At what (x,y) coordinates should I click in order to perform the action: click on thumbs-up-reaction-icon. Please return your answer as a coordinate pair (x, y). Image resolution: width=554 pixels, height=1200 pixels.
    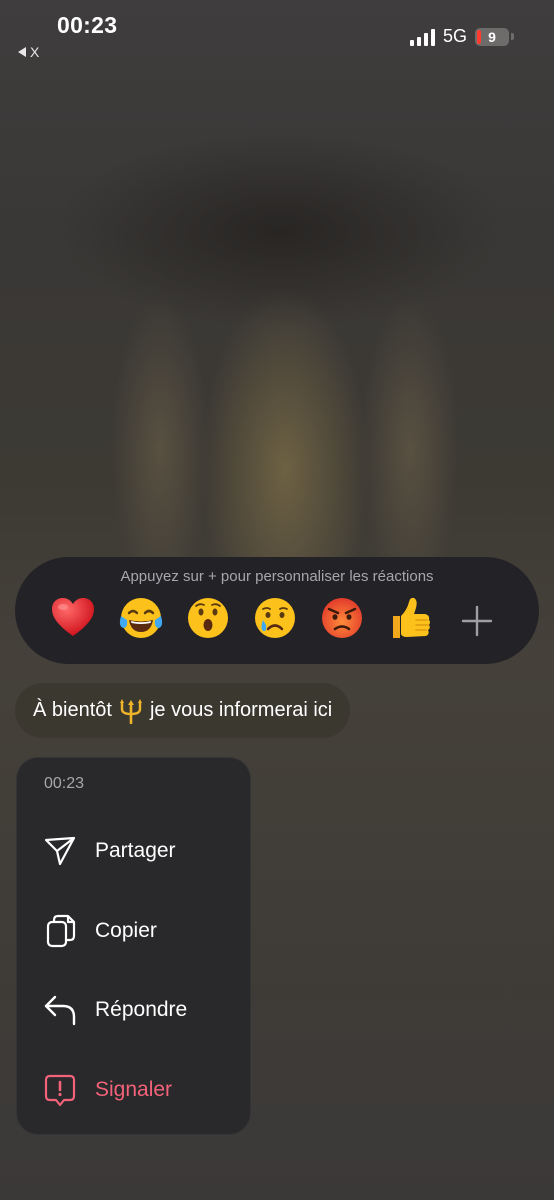
    Looking at the image, I should click on (409, 618).